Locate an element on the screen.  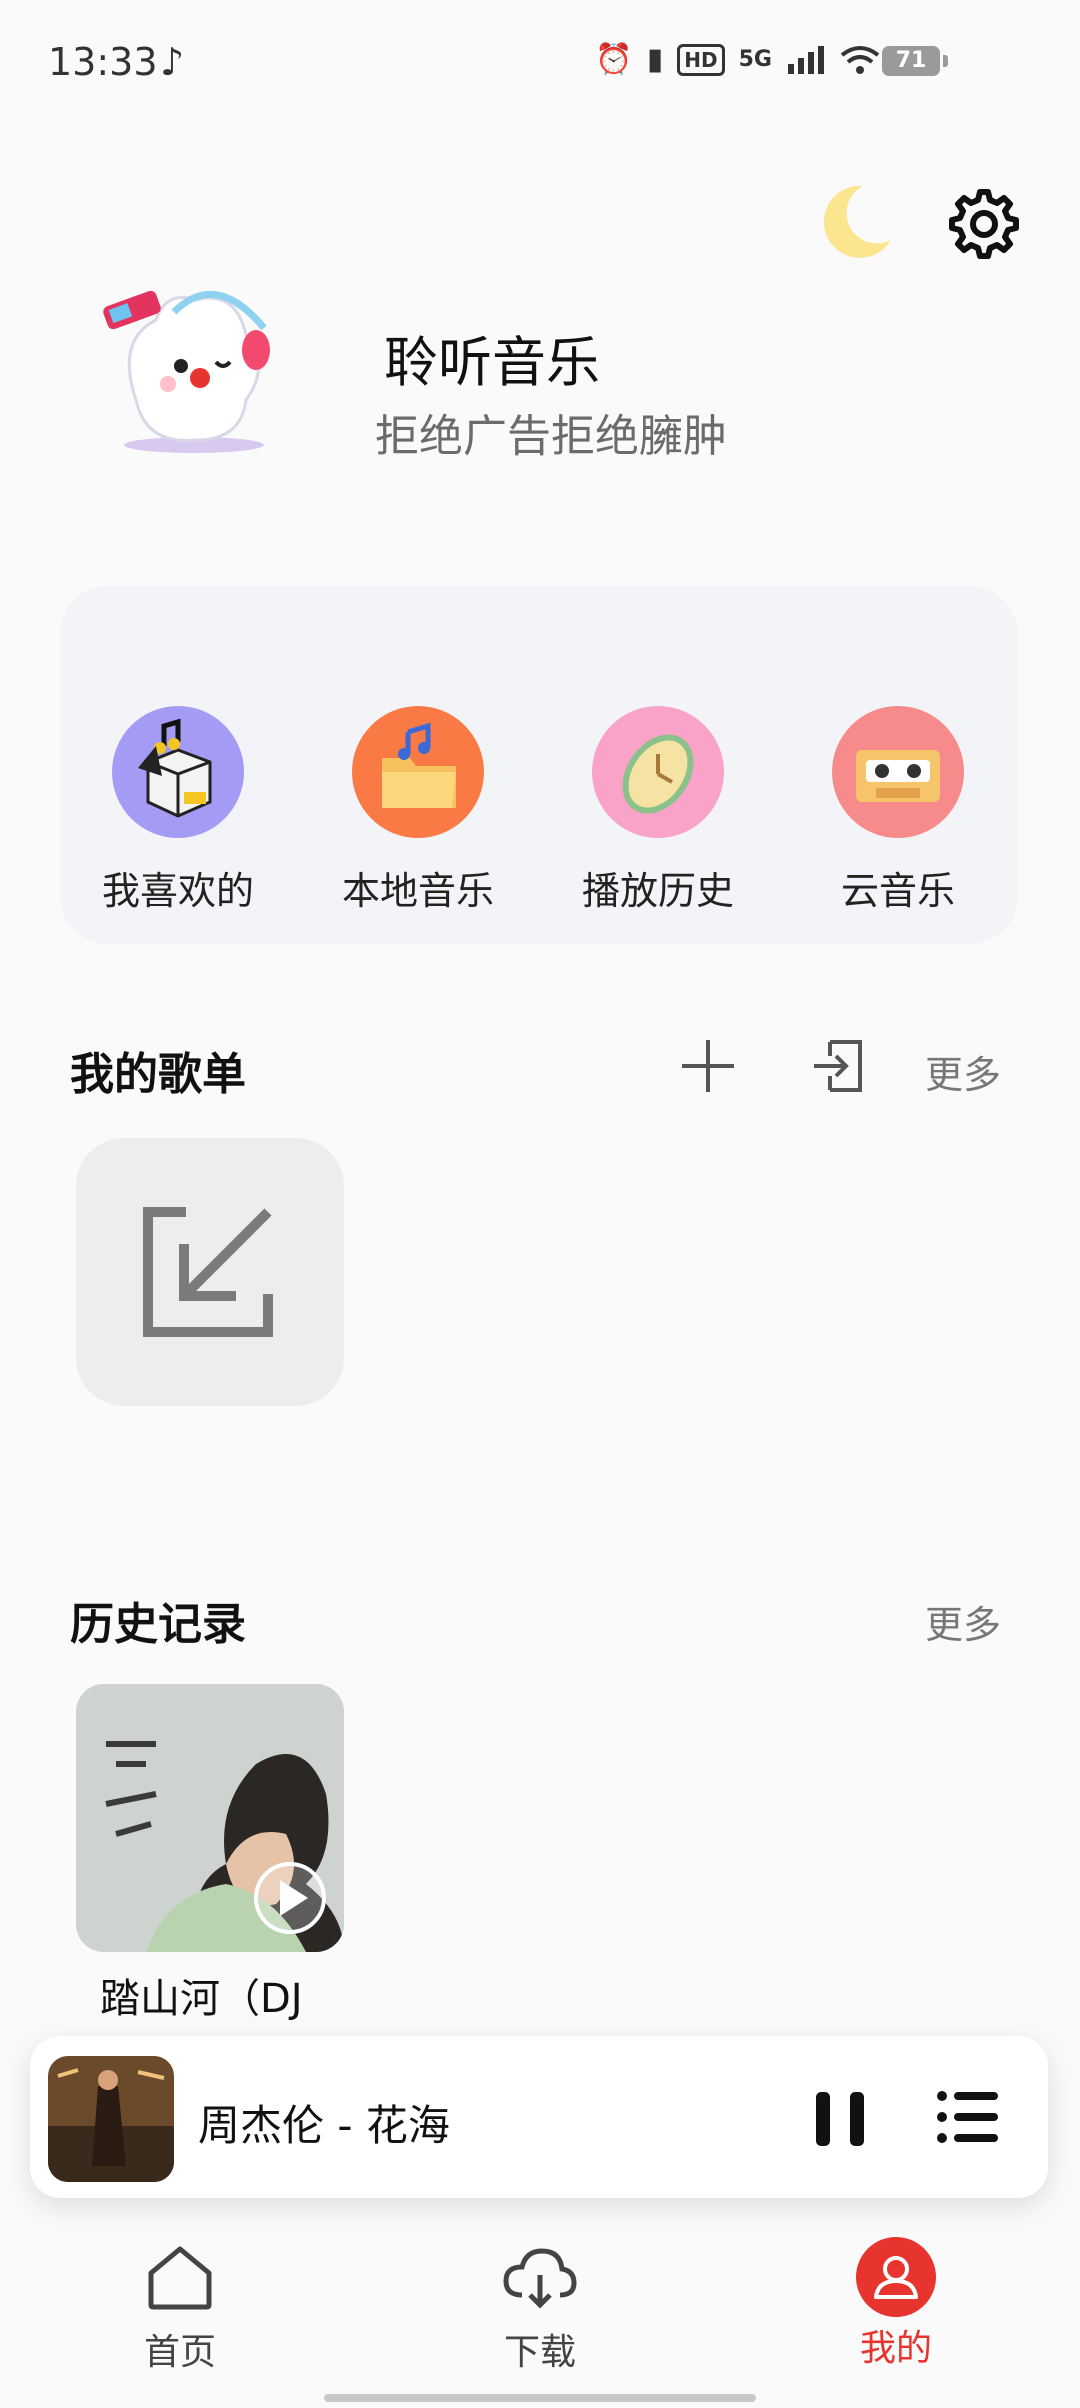
alarm-icon: ⏰ is located at coordinates (614, 59).